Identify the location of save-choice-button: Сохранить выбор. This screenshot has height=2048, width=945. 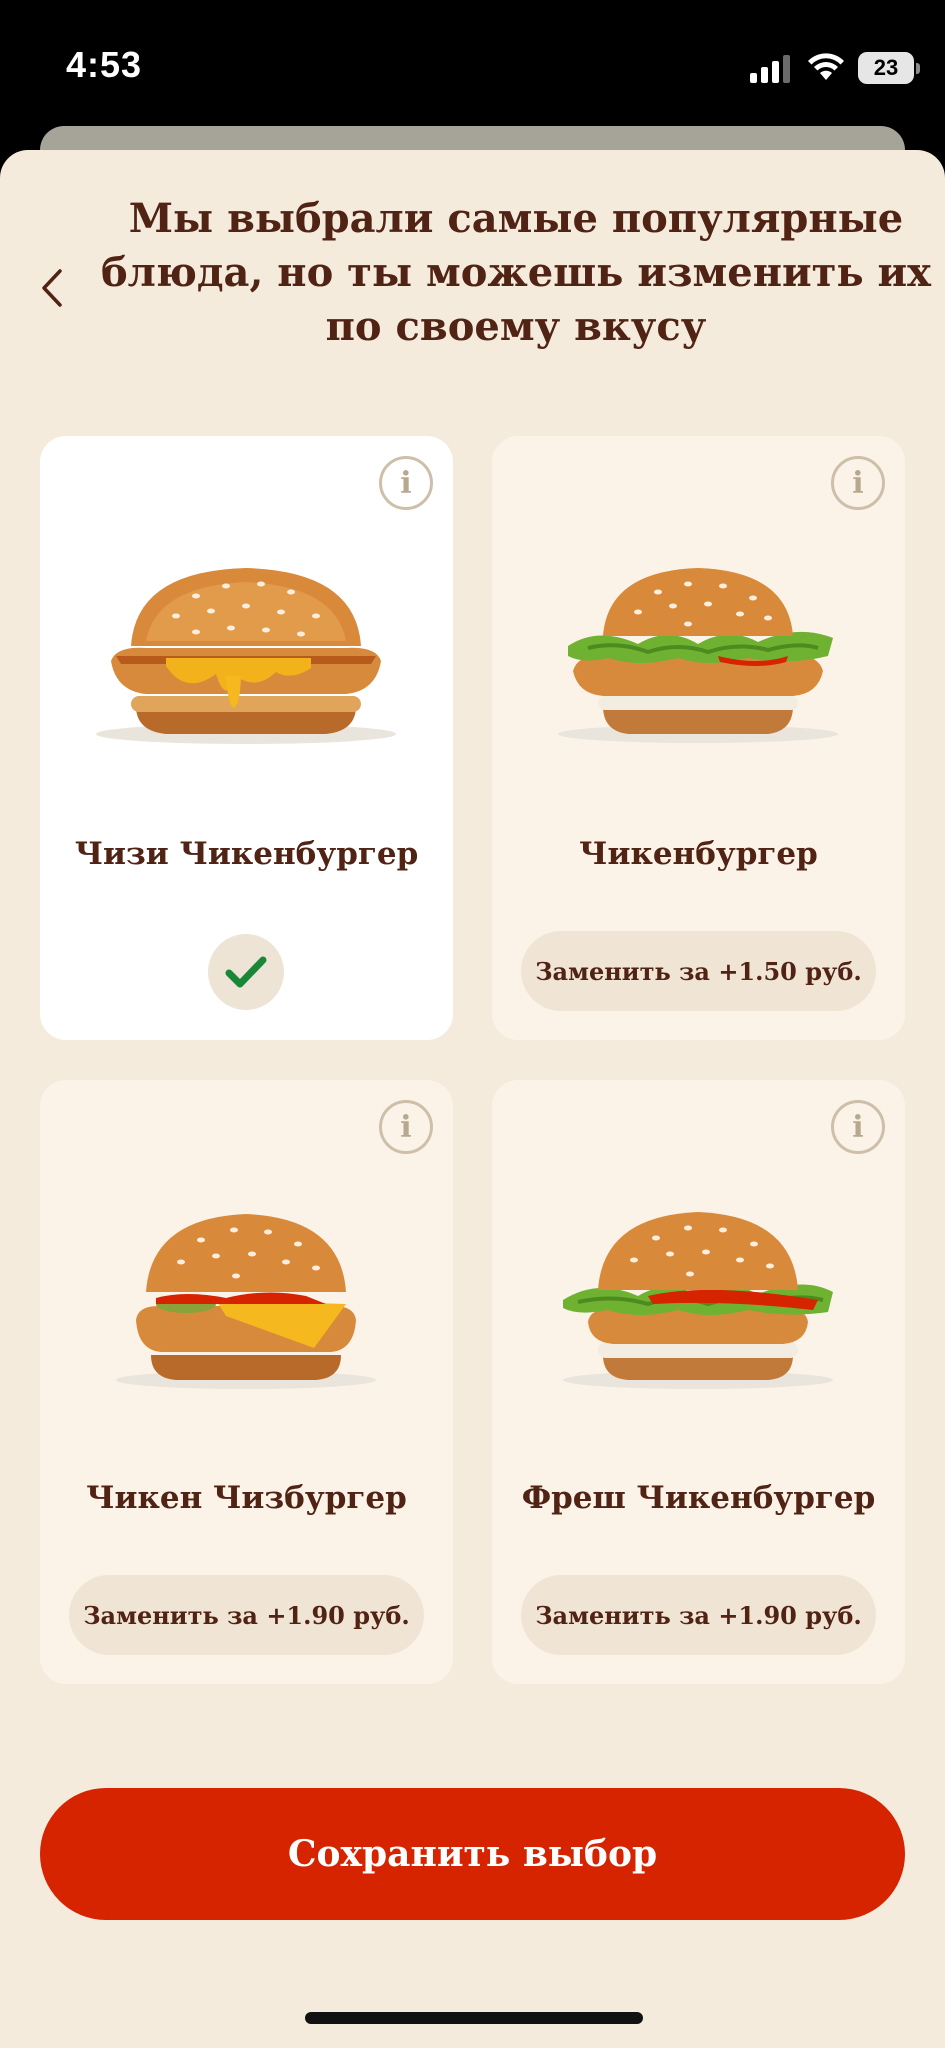
(472, 1854).